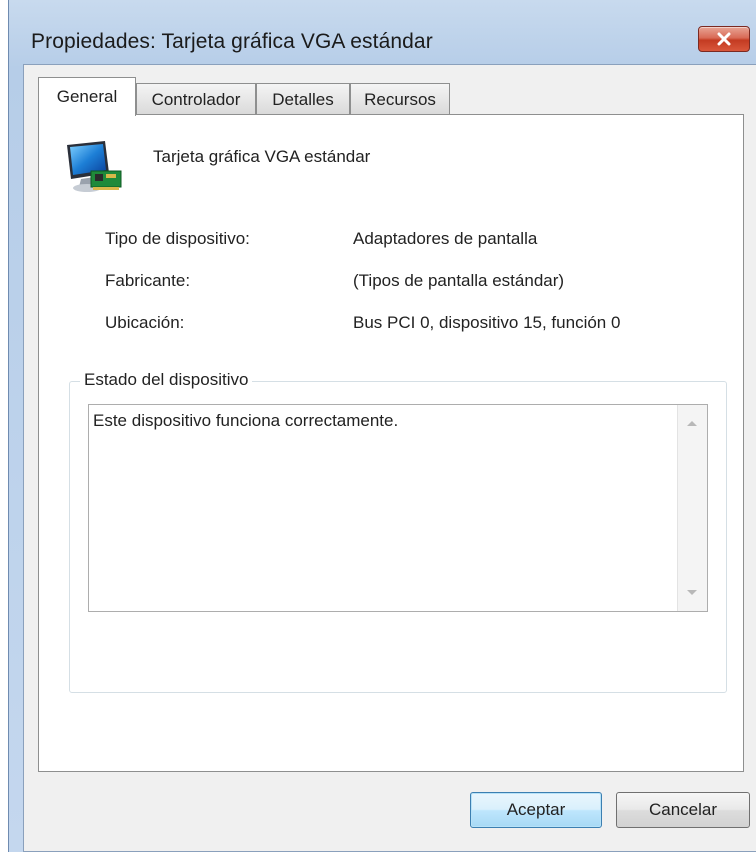  What do you see at coordinates (166, 380) in the screenshot?
I see `device-status-group-label: Estado del dispositivo` at bounding box center [166, 380].